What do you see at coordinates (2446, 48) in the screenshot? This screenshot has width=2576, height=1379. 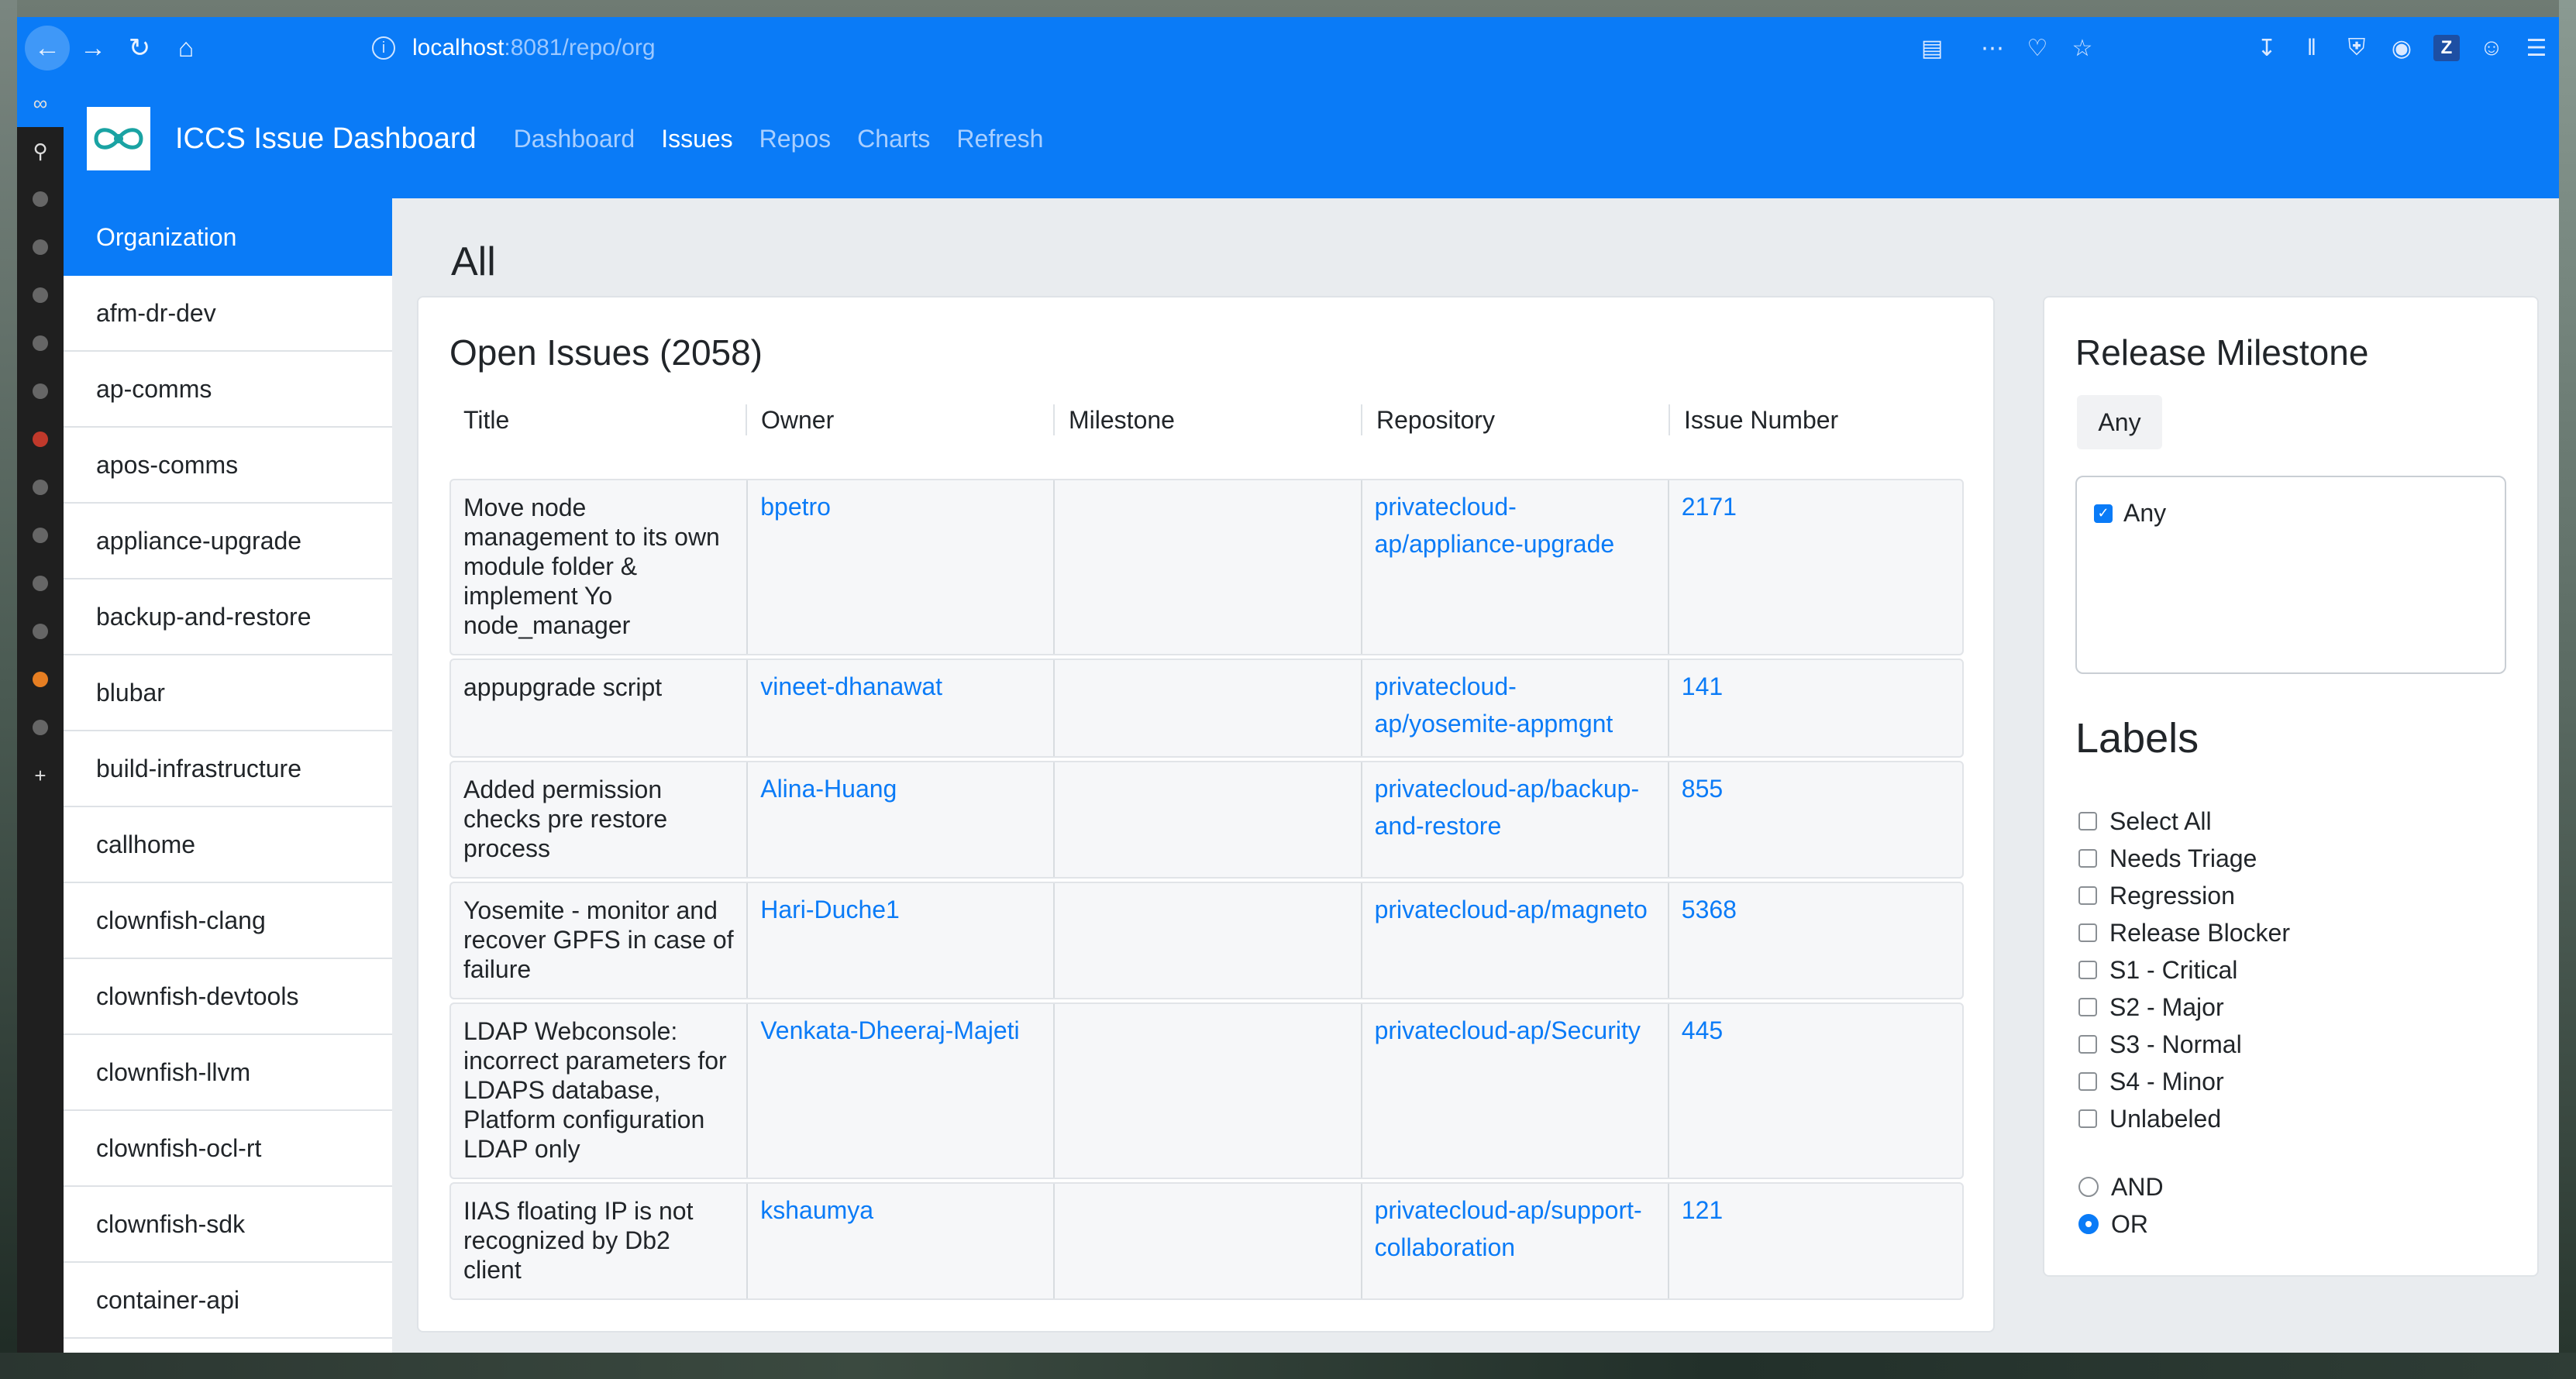 I see `zotero-icon: Z` at bounding box center [2446, 48].